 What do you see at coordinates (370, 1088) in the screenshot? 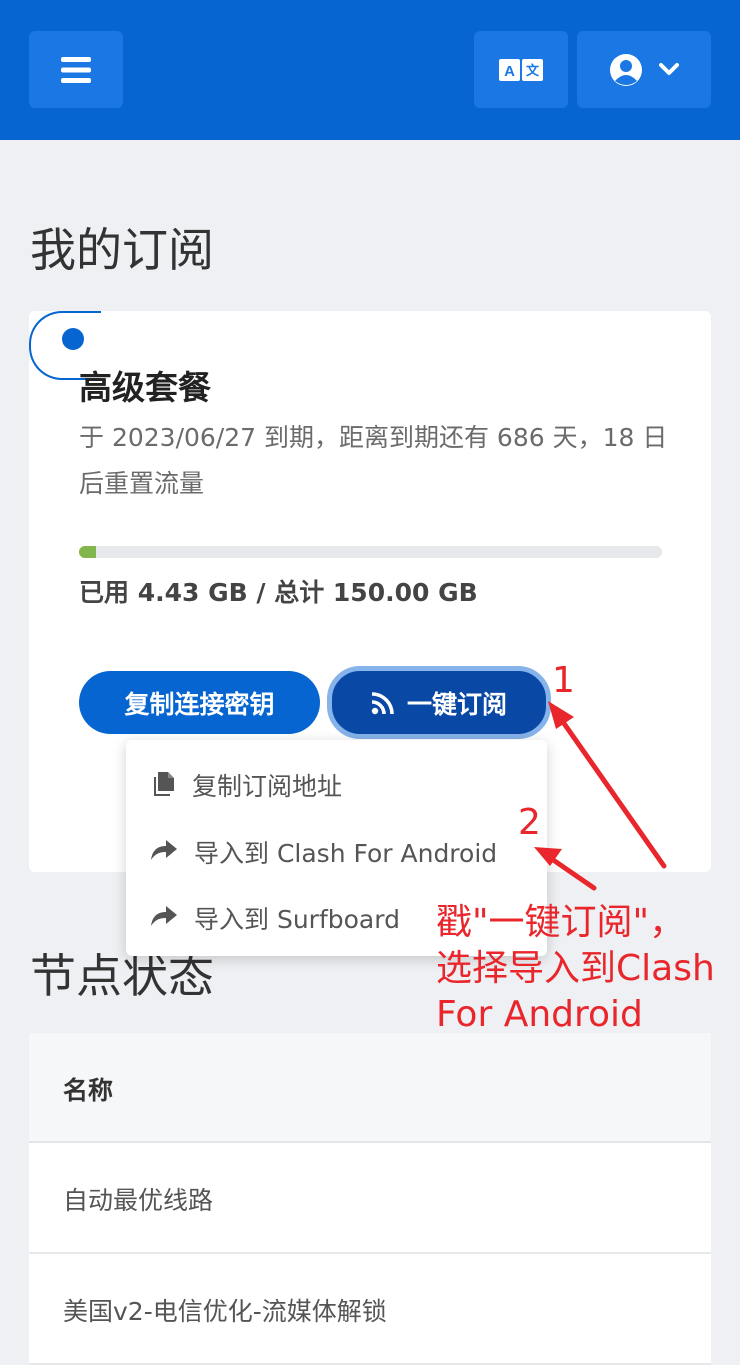
I see `table-header: 名称` at bounding box center [370, 1088].